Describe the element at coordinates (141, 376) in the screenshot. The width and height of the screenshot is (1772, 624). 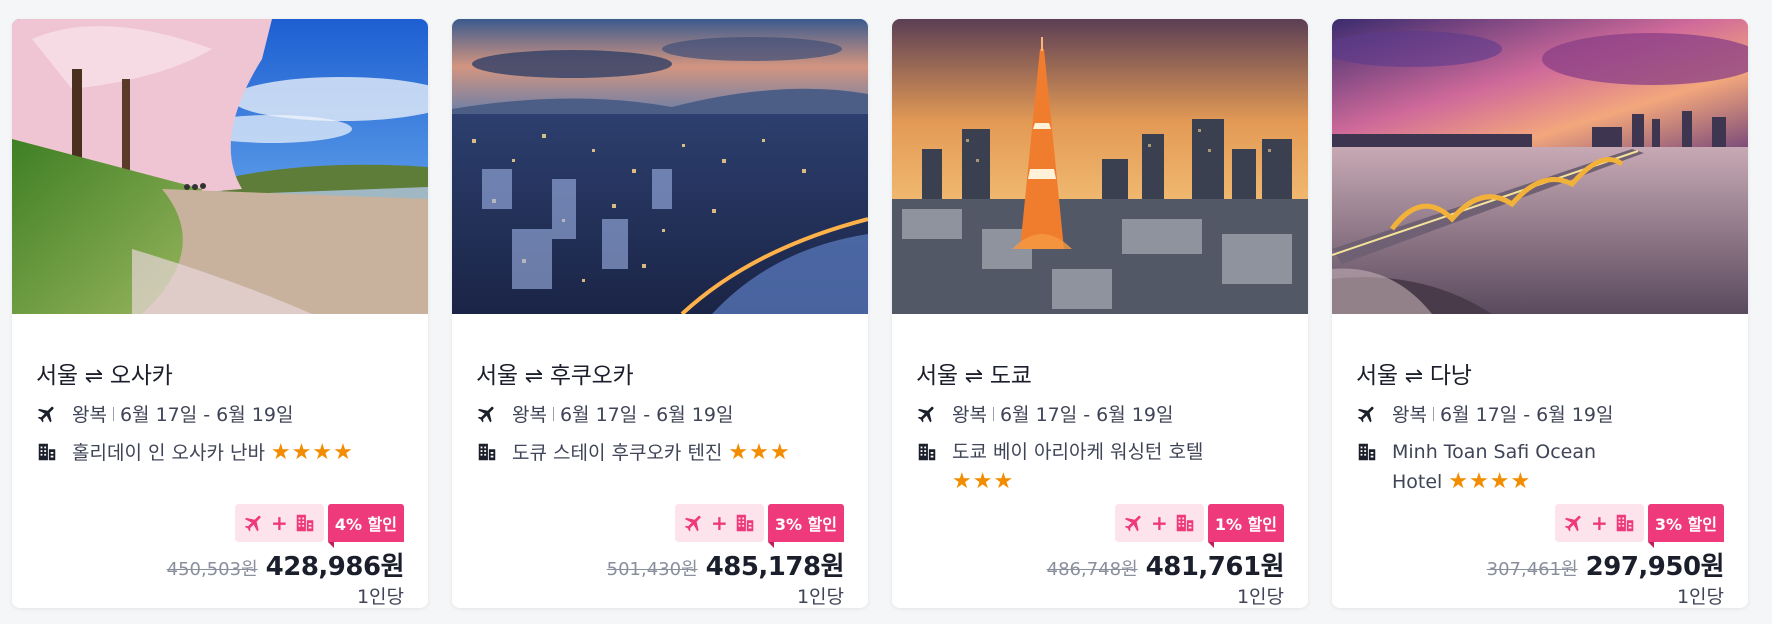
I see `destination-city: 오사카` at that location.